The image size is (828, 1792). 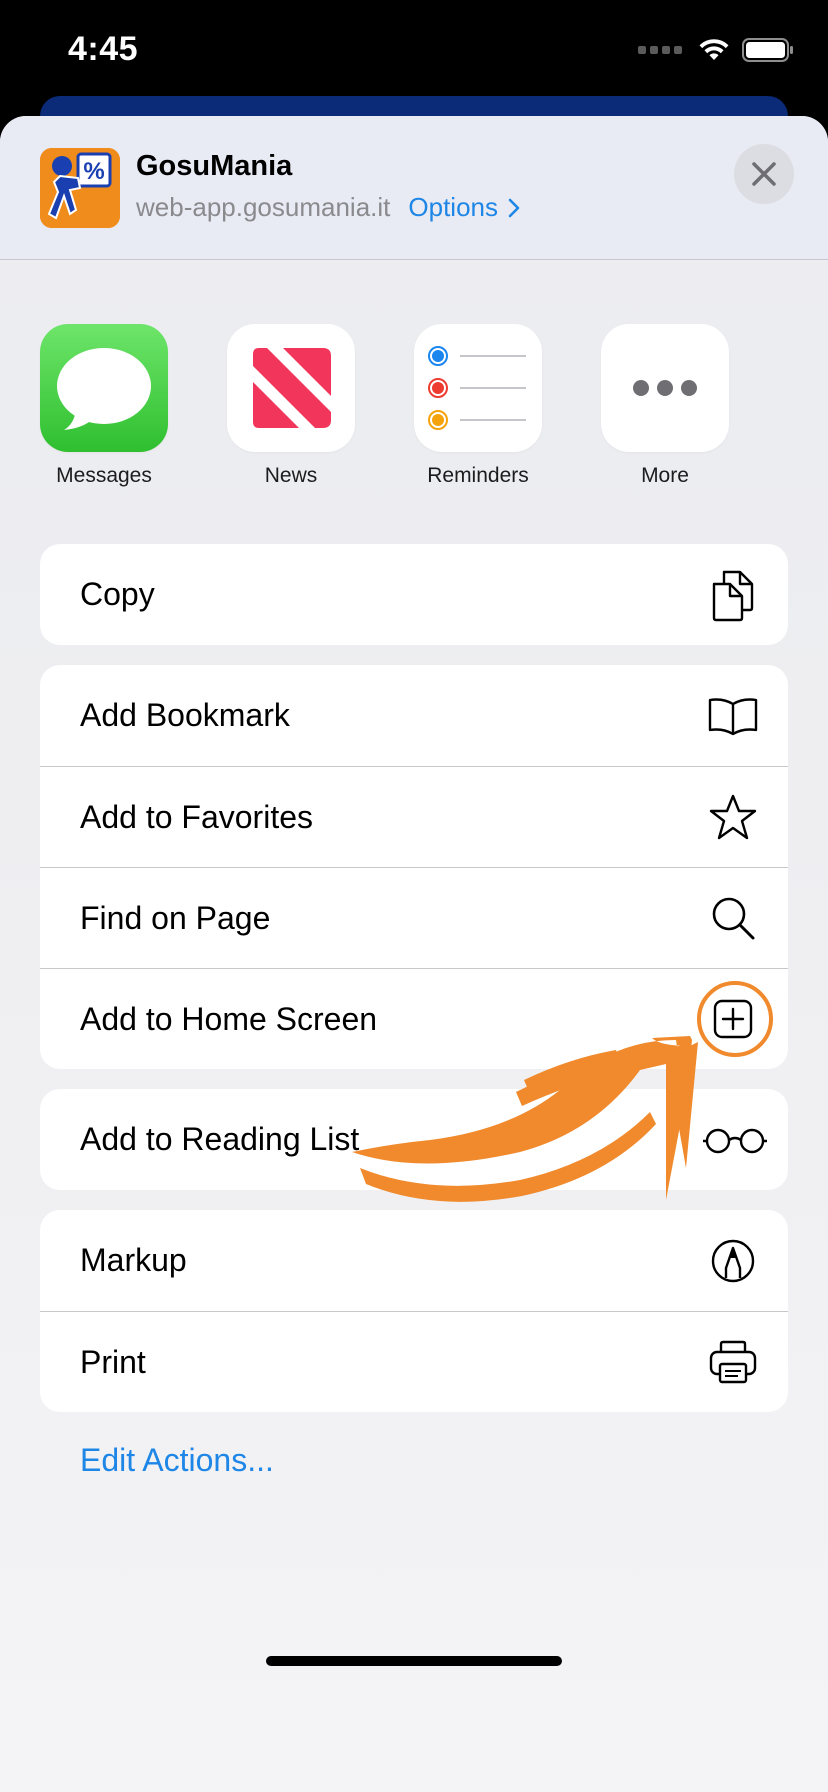 What do you see at coordinates (104, 388) in the screenshot?
I see `messages-icon` at bounding box center [104, 388].